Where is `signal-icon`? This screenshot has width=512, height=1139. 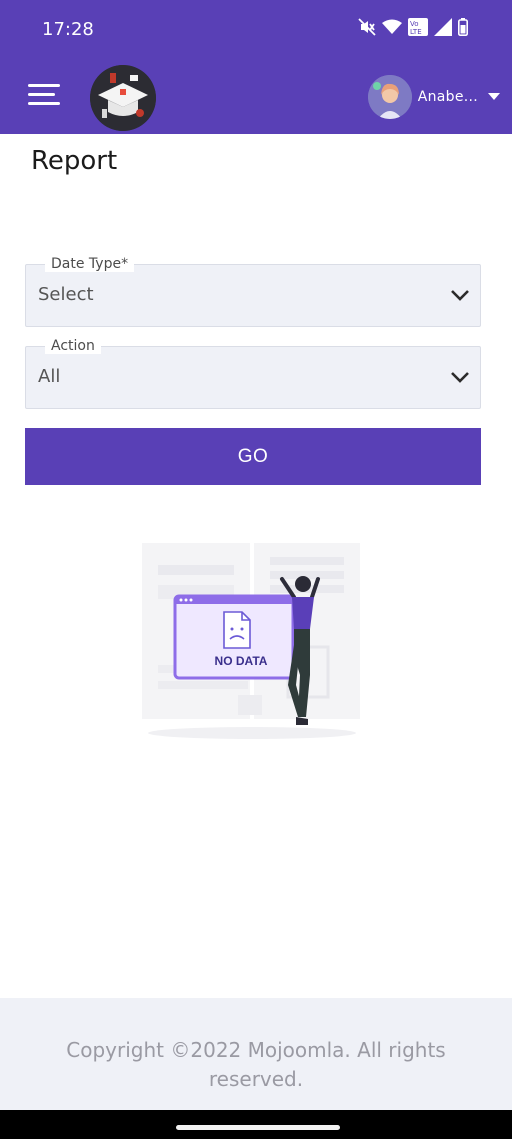
signal-icon is located at coordinates (443, 27).